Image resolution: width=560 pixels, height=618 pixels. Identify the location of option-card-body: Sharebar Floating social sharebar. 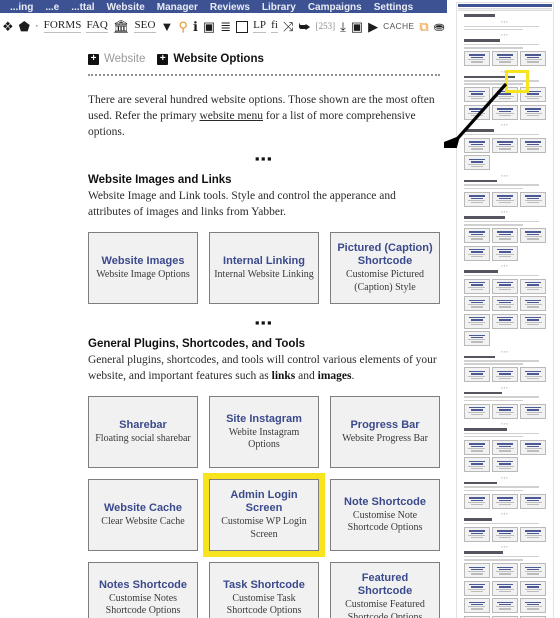
(143, 432).